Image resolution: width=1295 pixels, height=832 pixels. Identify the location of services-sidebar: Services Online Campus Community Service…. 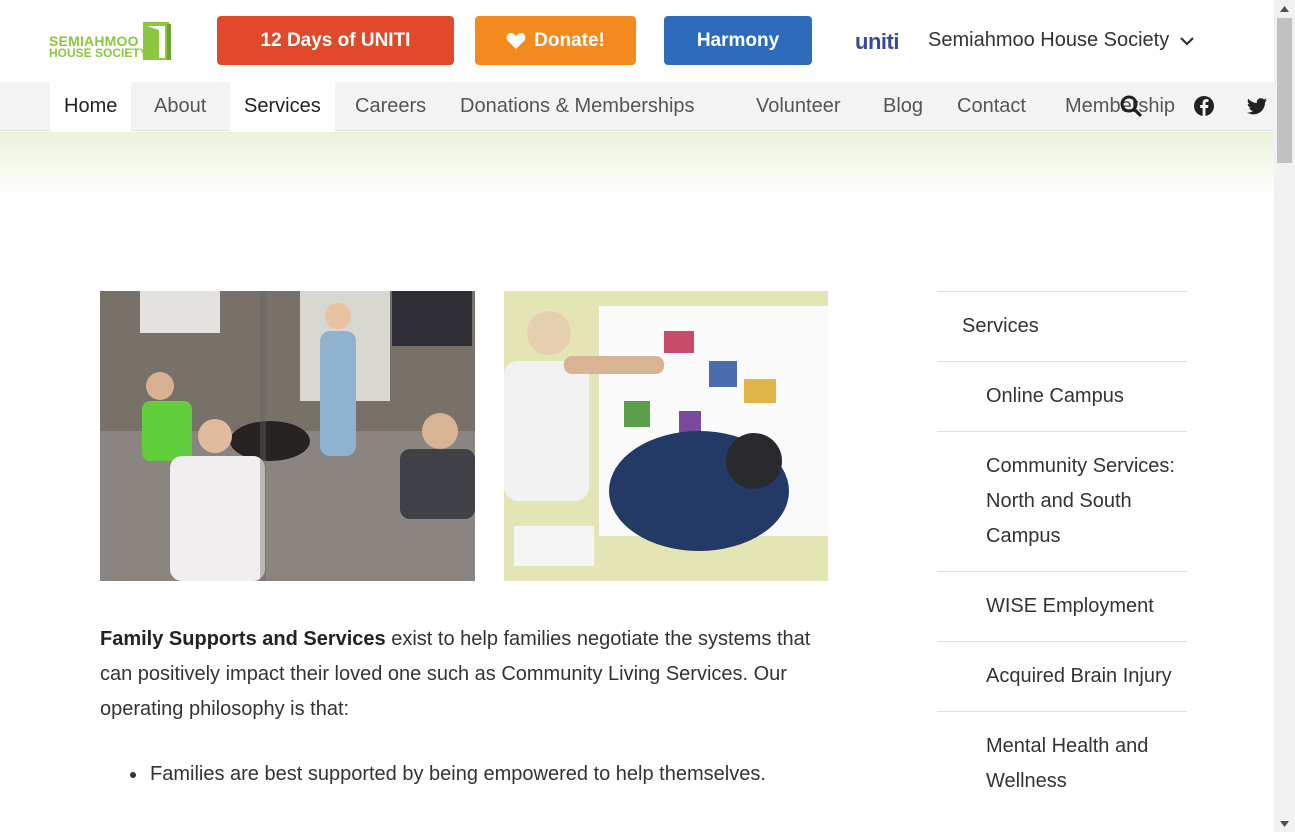
(1062, 553).